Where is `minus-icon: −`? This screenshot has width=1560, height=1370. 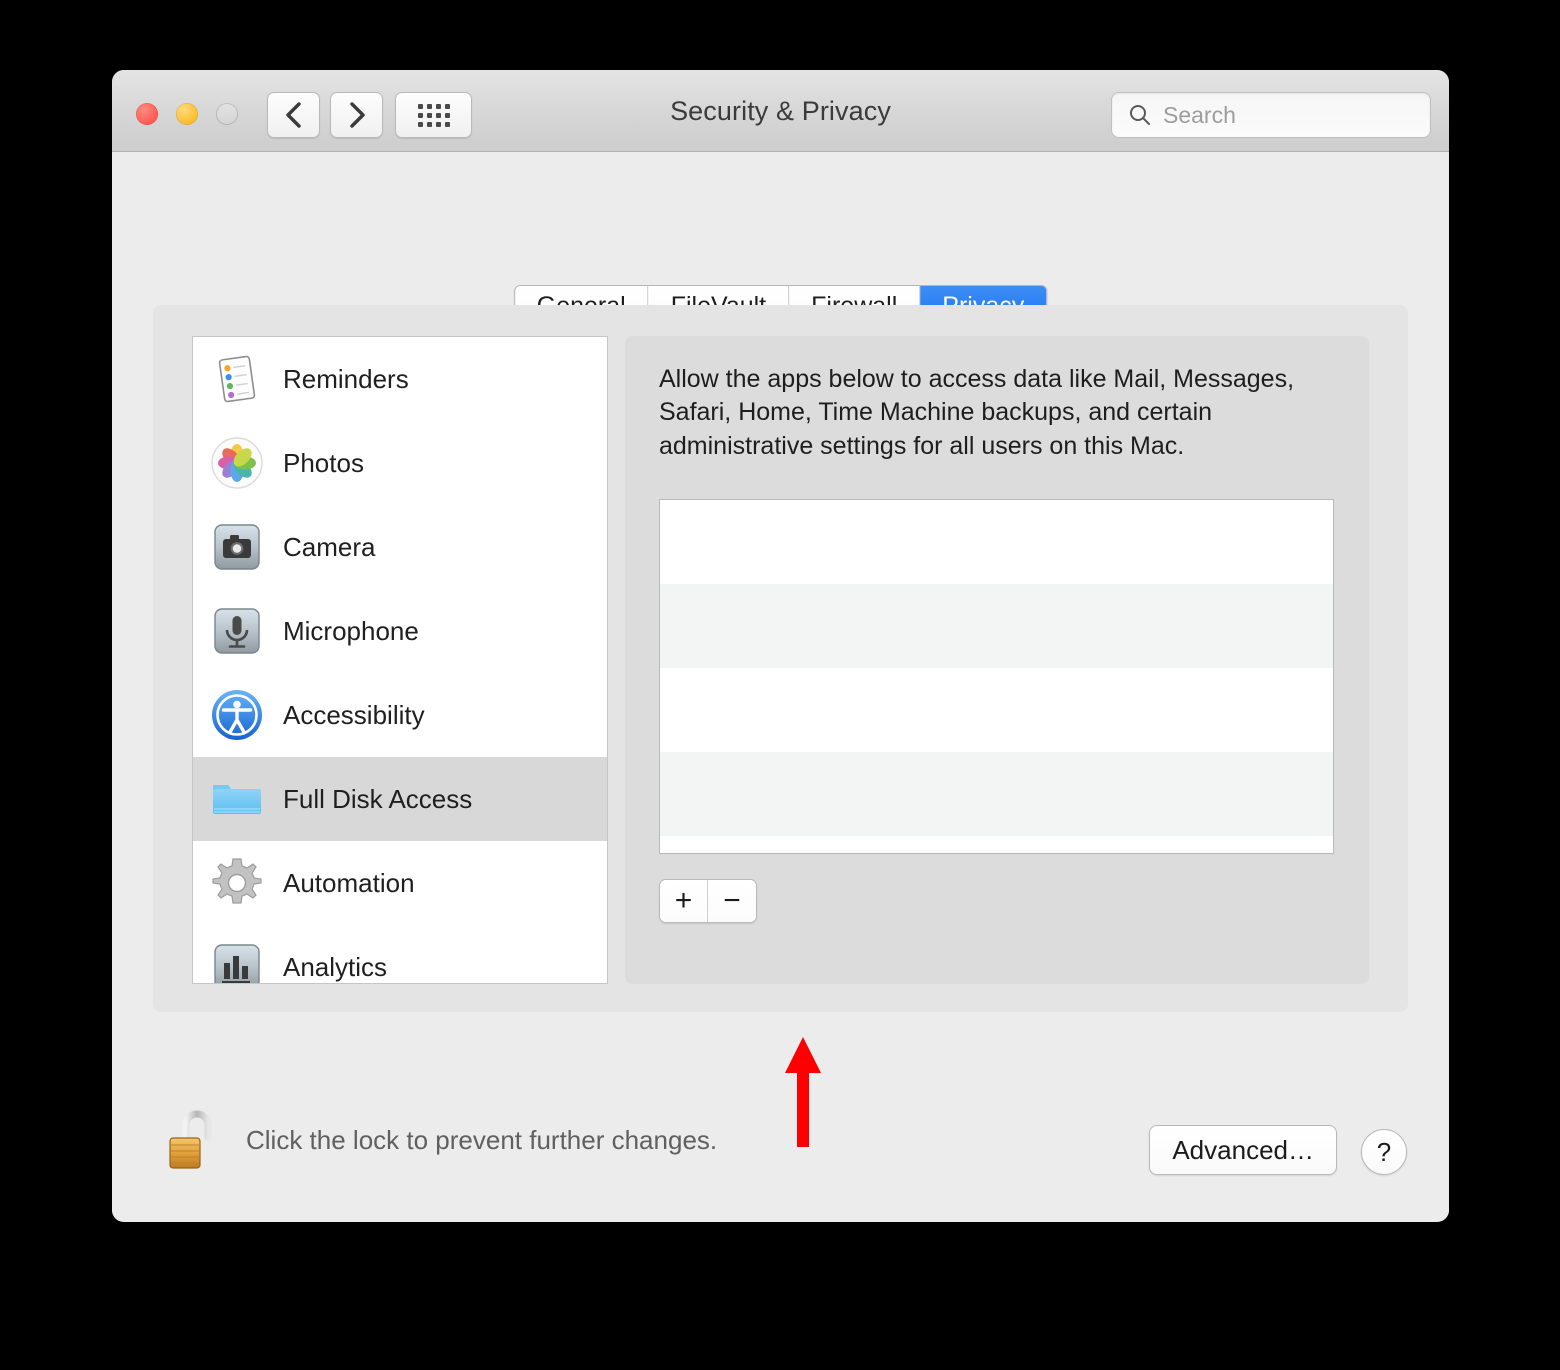
minus-icon: − is located at coordinates (732, 900).